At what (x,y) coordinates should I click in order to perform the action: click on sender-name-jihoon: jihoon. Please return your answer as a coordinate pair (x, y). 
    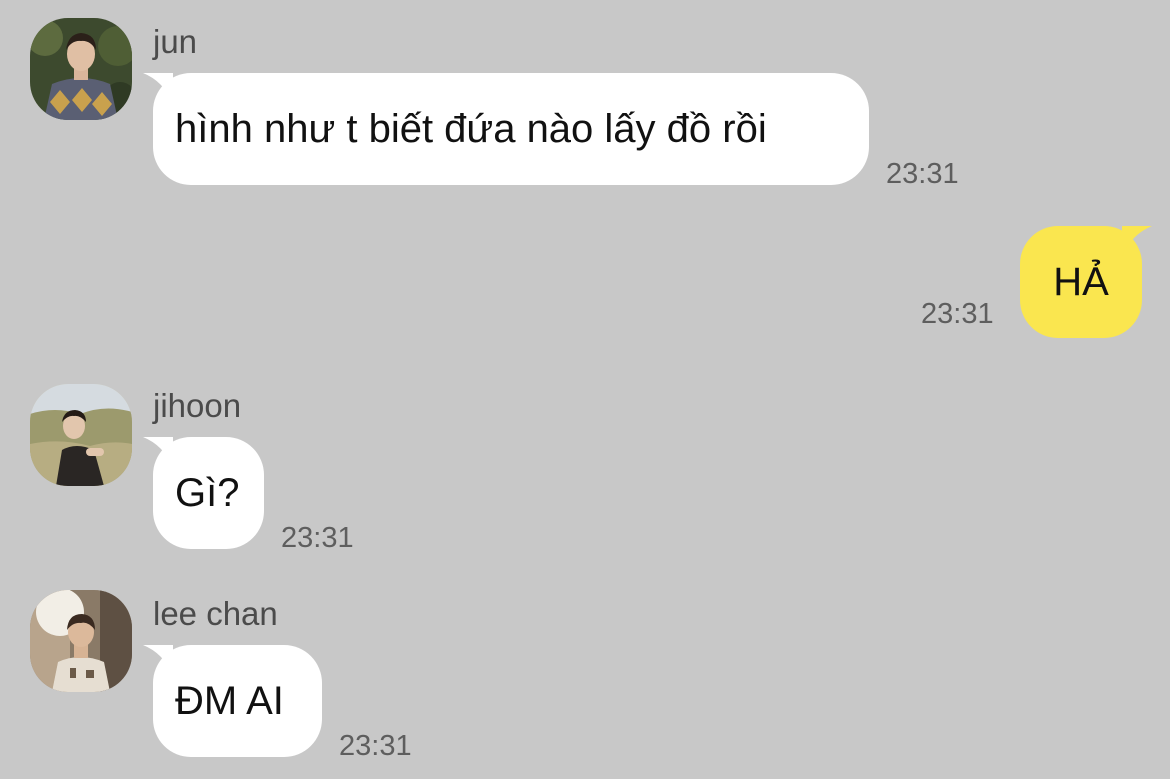
    Looking at the image, I should click on (197, 405).